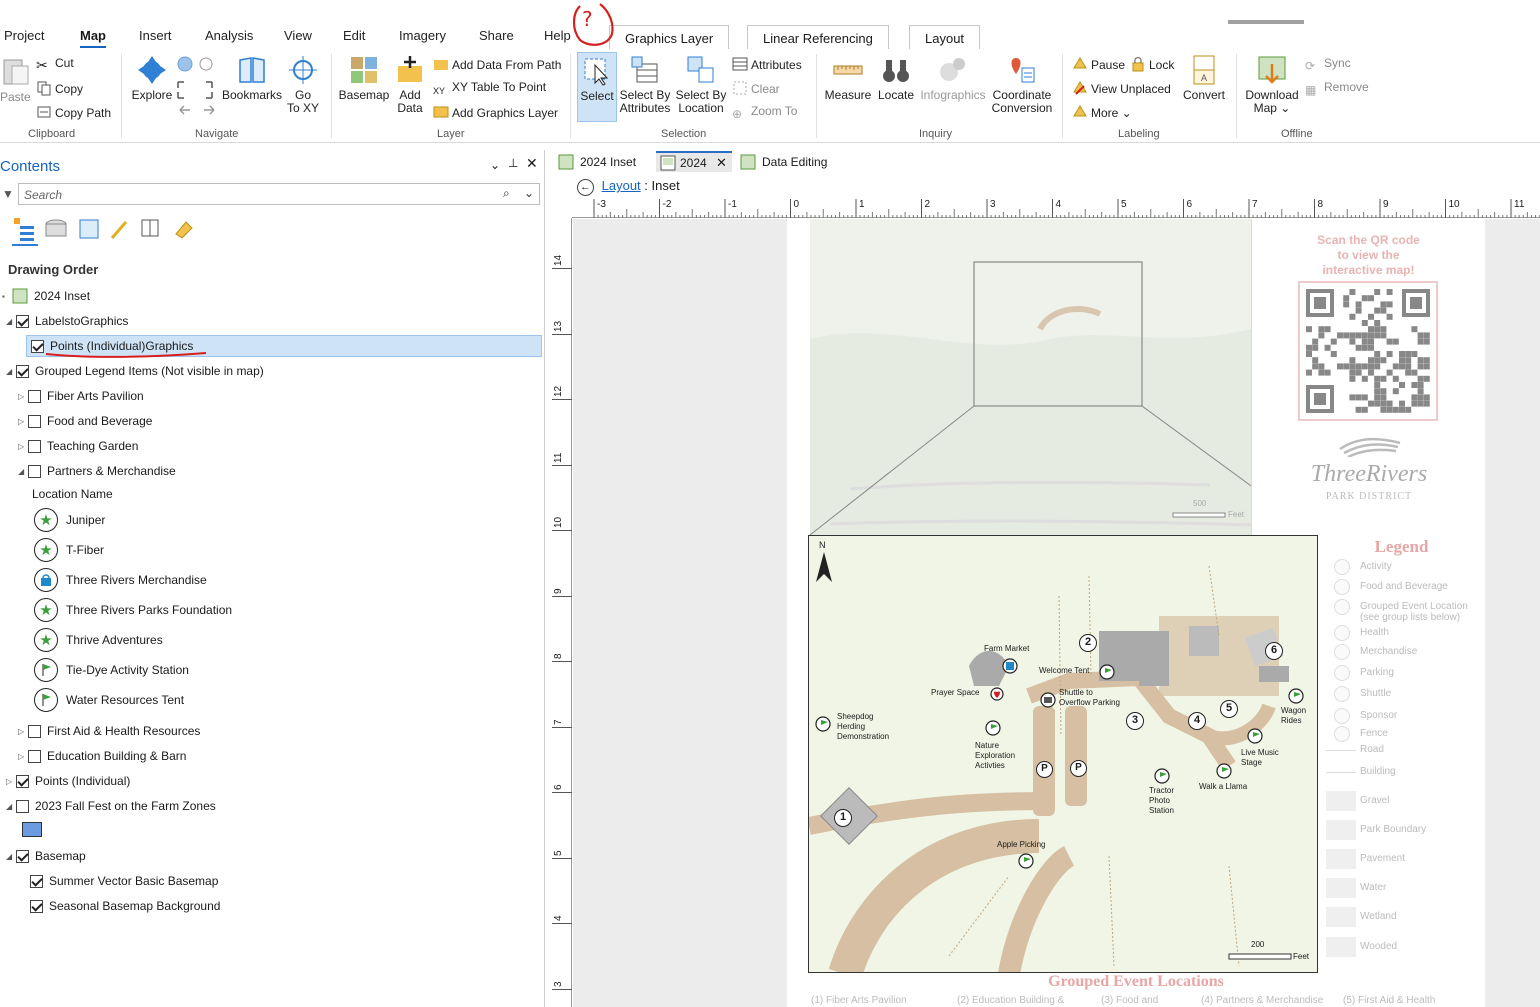 The height and width of the screenshot is (1007, 1540). What do you see at coordinates (1152, 64) in the screenshot?
I see `lock-button: Lock` at bounding box center [1152, 64].